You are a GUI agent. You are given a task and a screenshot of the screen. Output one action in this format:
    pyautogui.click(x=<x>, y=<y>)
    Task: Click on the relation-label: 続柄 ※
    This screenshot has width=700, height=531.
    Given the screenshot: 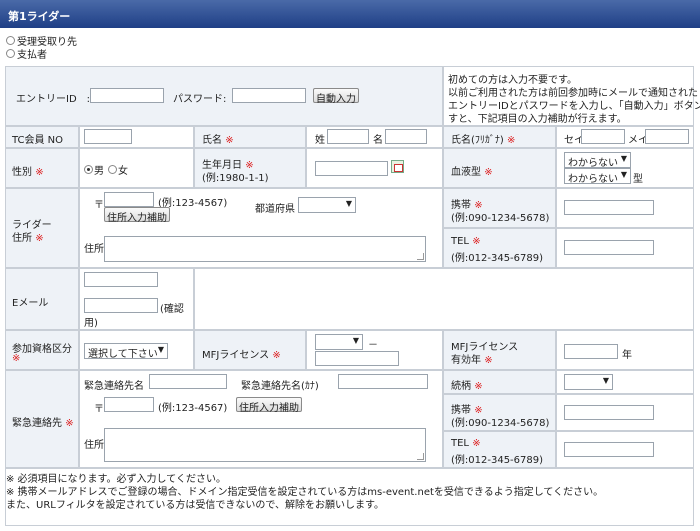 What is the action you would take?
    pyautogui.click(x=467, y=386)
    